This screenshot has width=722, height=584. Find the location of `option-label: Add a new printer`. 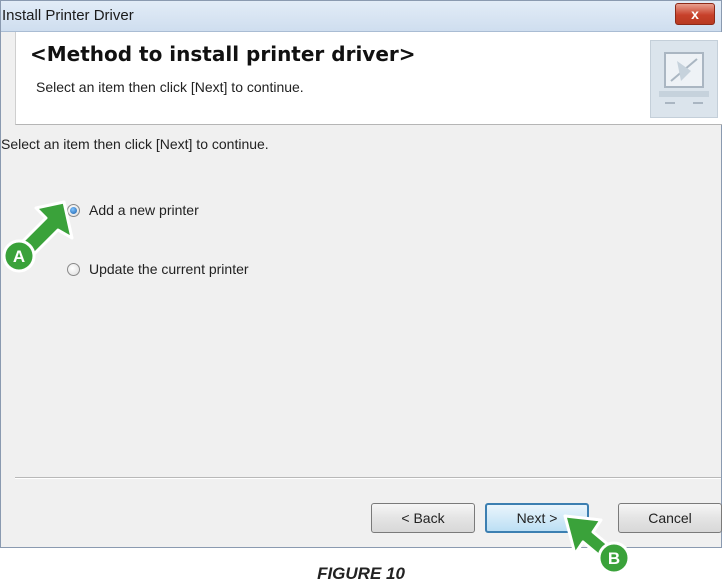

option-label: Add a new printer is located at coordinates (144, 210).